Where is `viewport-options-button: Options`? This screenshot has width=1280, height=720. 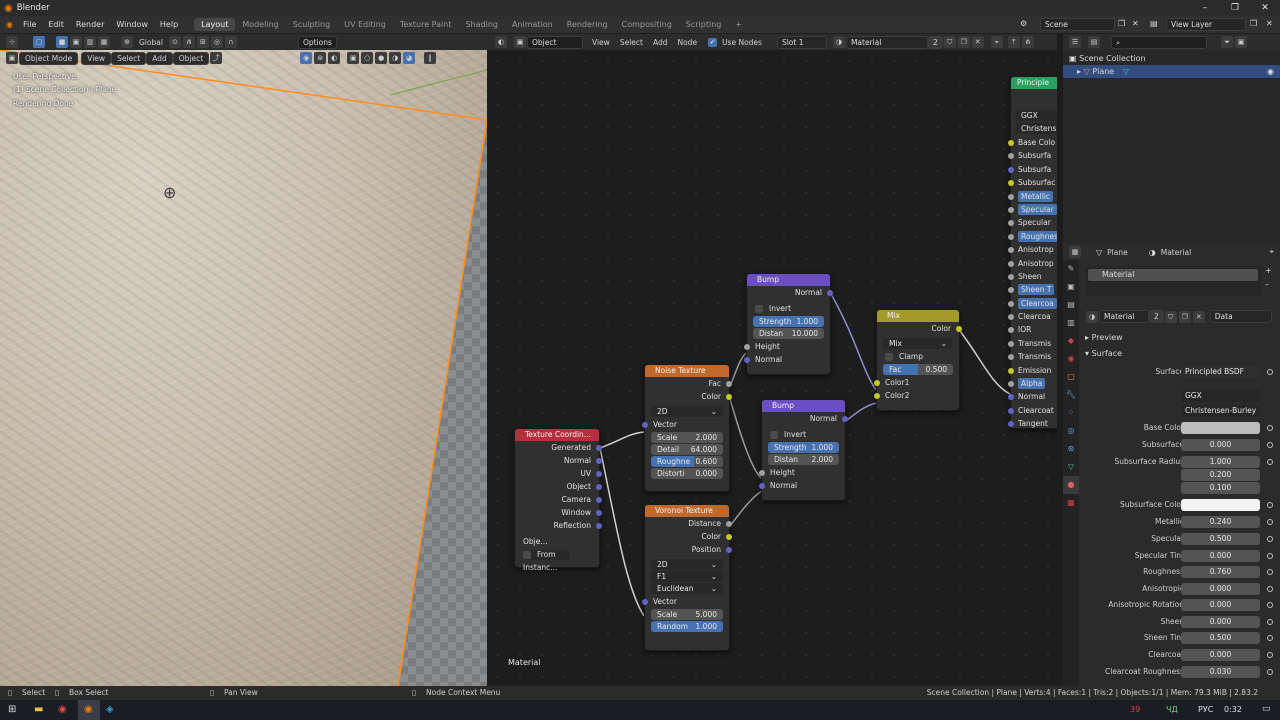
viewport-options-button: Options is located at coordinates (317, 42).